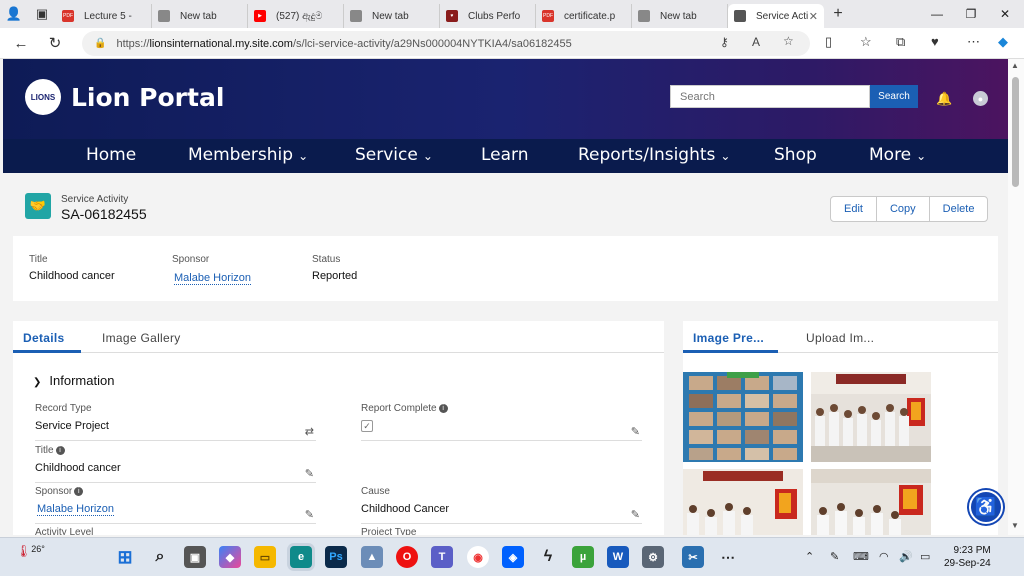 The width and height of the screenshot is (1024, 576). I want to click on delete-button: Delete, so click(959, 209).